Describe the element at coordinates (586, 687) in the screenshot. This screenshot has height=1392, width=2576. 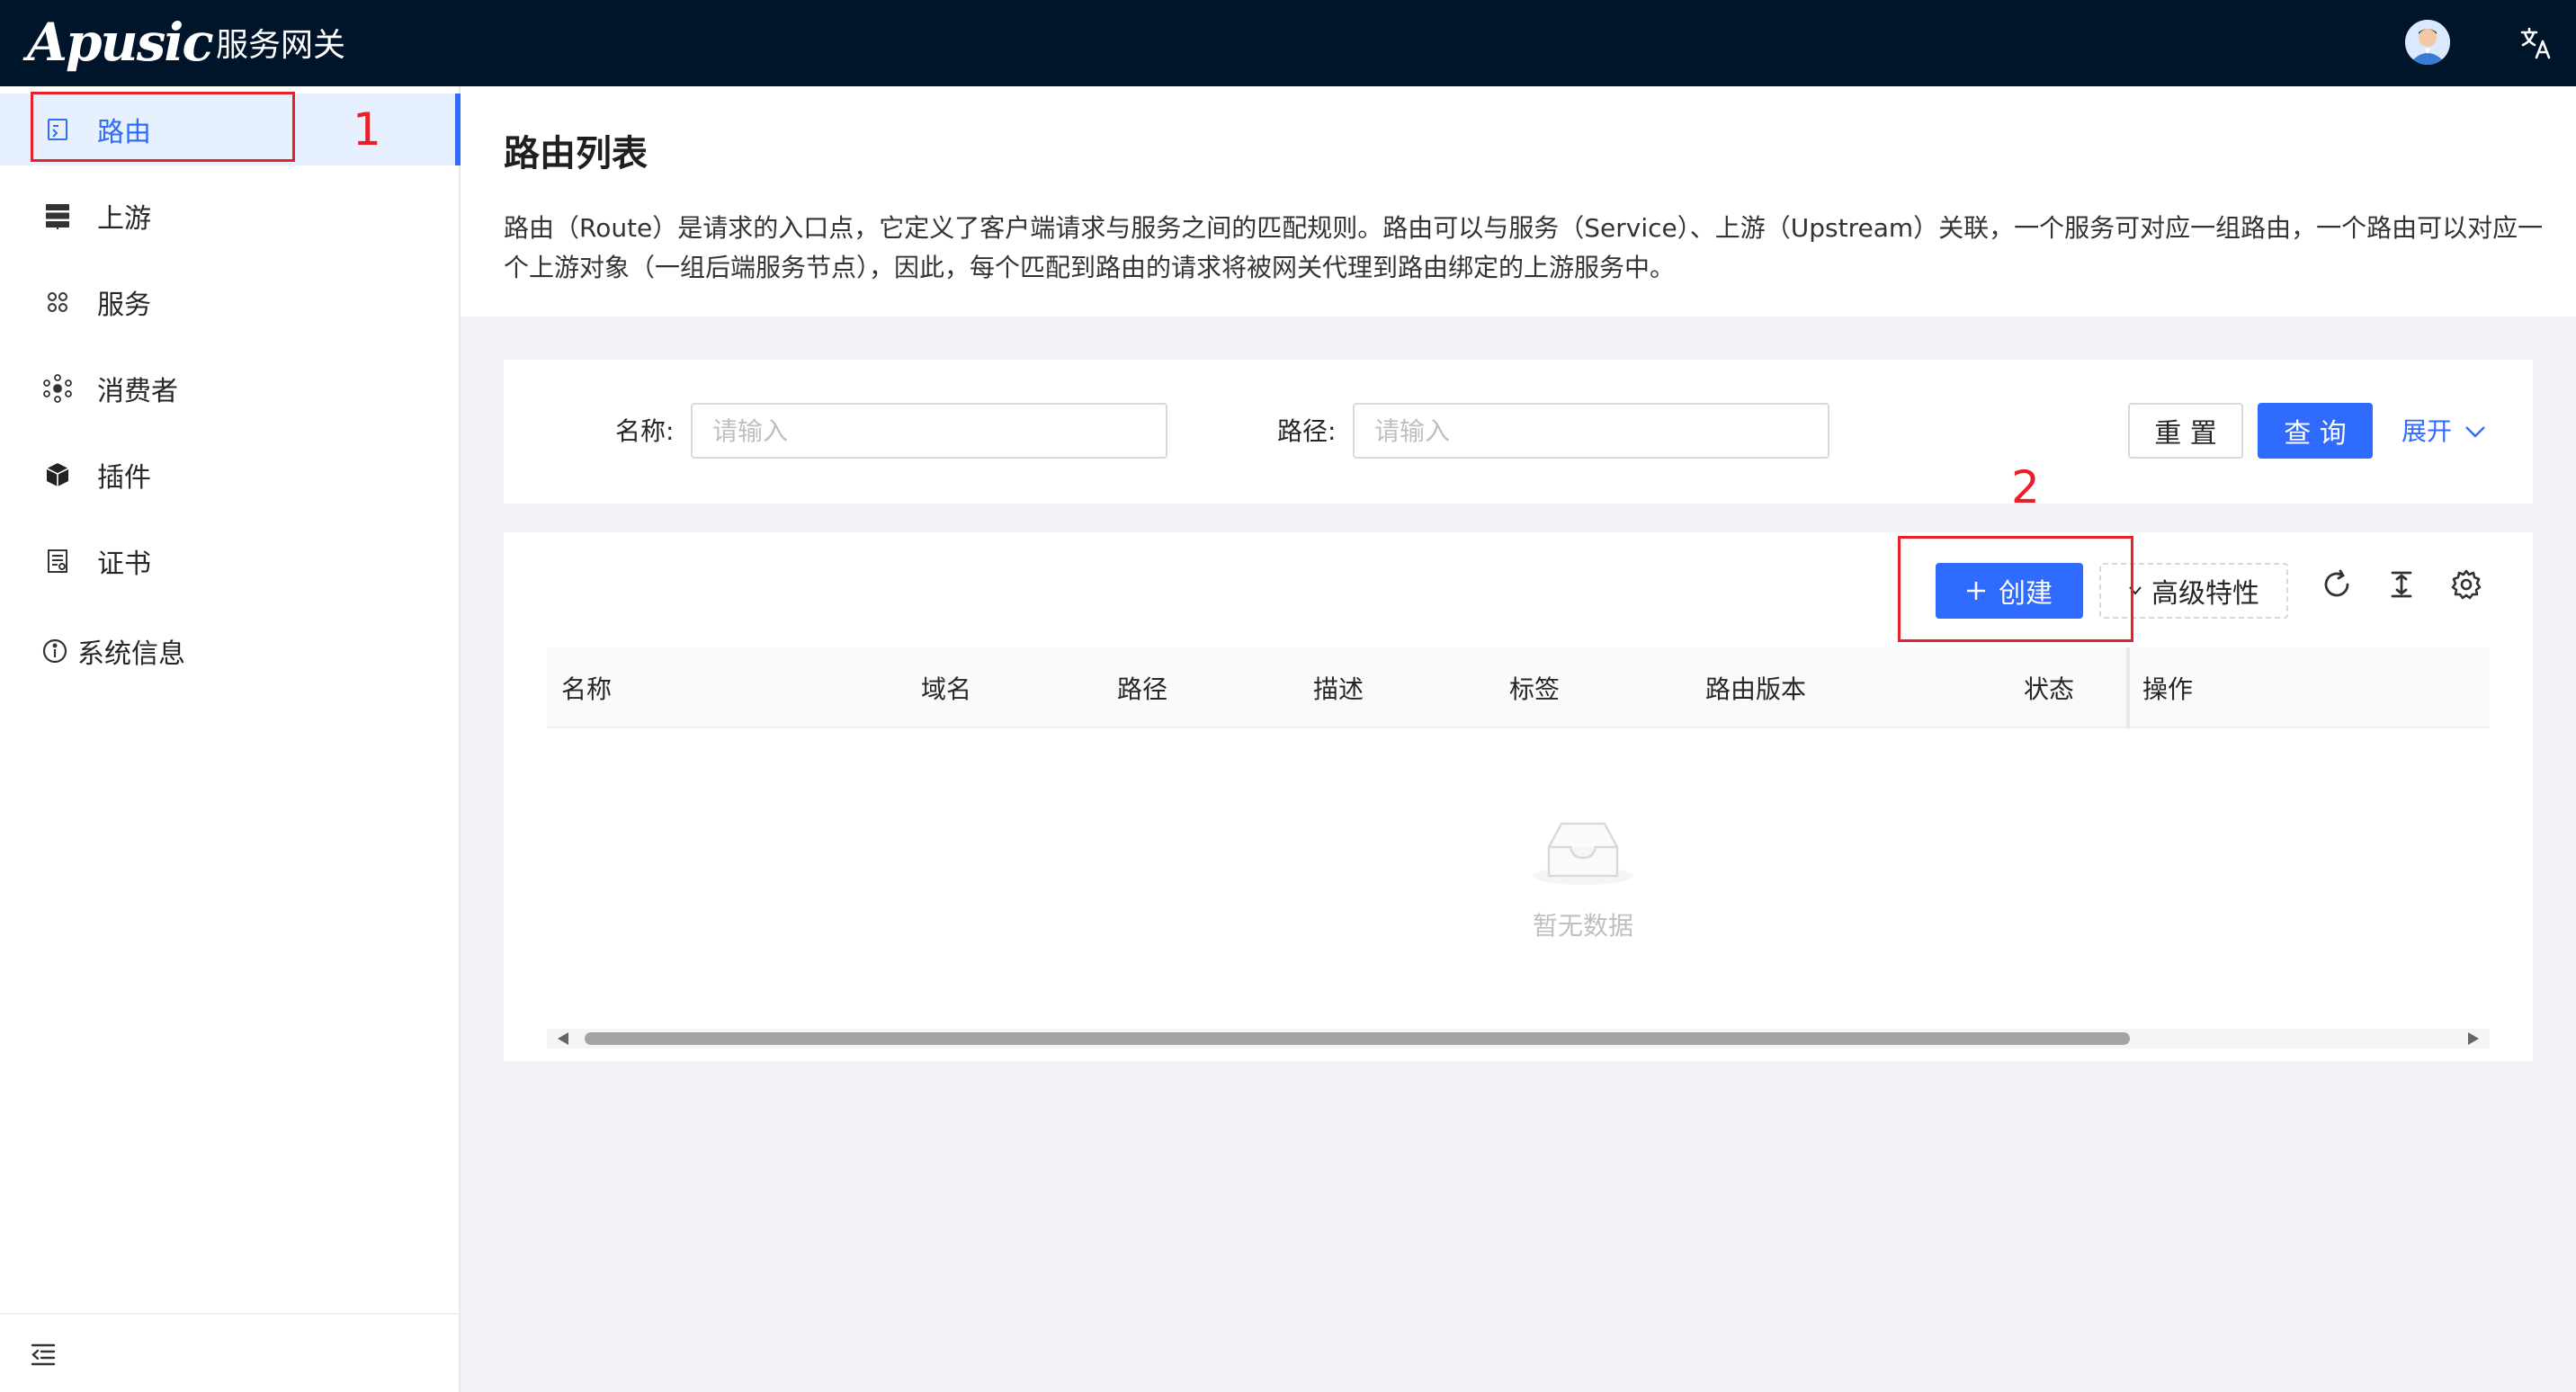
I see `column-header-name: 名称` at that location.